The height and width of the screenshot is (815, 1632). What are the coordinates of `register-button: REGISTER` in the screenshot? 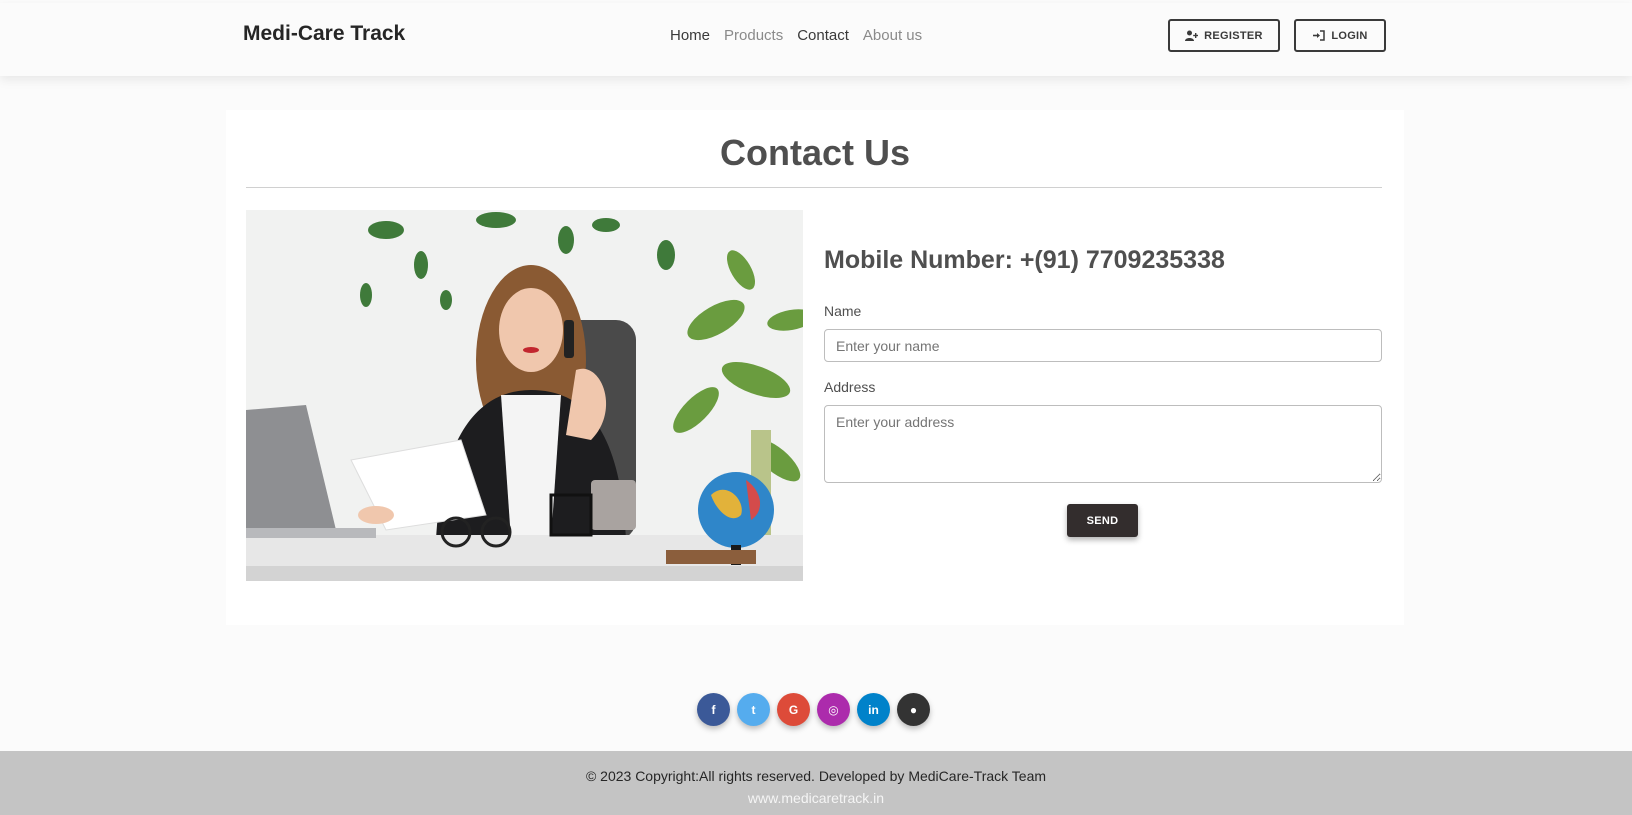 It's located at (1224, 35).